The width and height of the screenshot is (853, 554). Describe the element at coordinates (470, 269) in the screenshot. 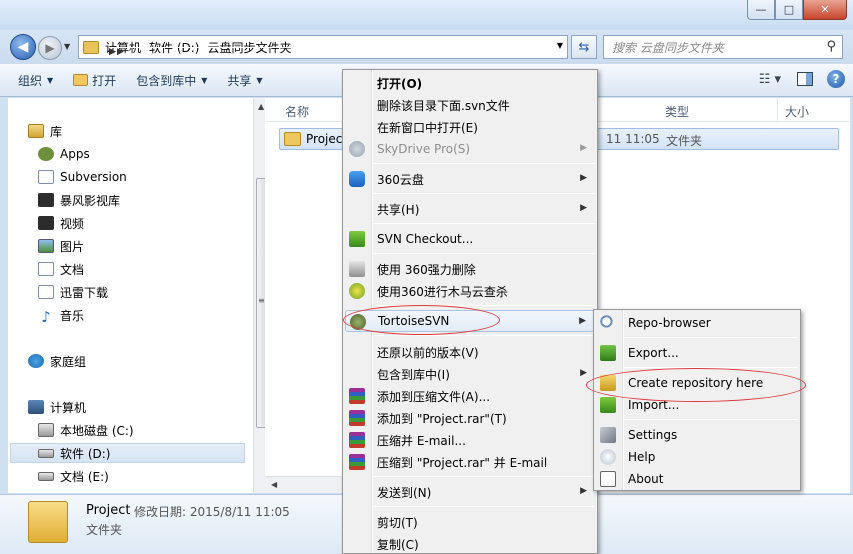

I see `menu-item-360-shred: 使用 360强力删除` at that location.